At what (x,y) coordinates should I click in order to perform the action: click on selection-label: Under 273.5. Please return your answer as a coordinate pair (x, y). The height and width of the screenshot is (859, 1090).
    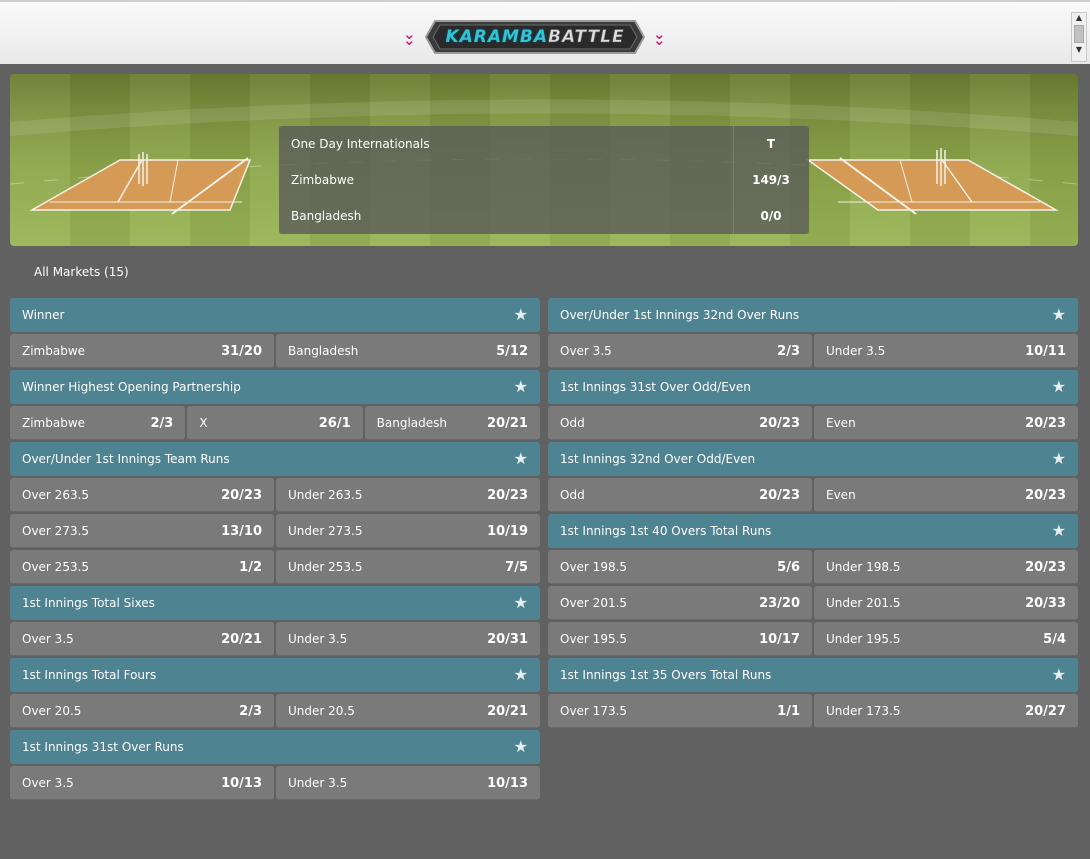
    Looking at the image, I should click on (325, 531).